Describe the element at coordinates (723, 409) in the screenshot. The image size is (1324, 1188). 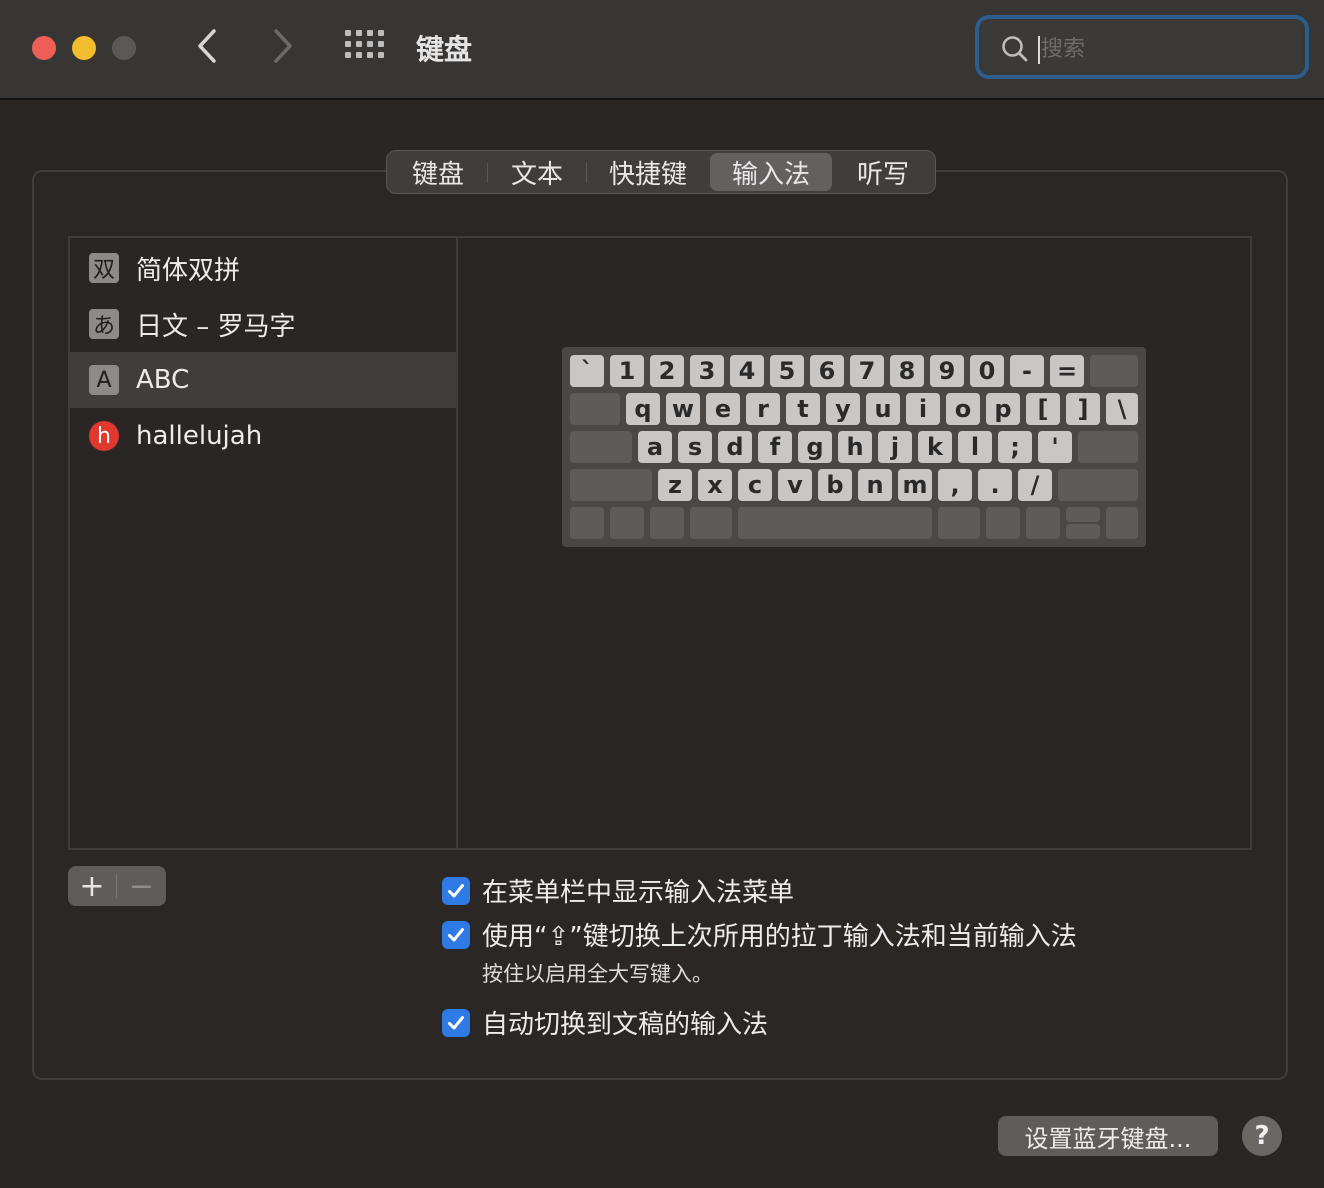
I see `key: e` at that location.